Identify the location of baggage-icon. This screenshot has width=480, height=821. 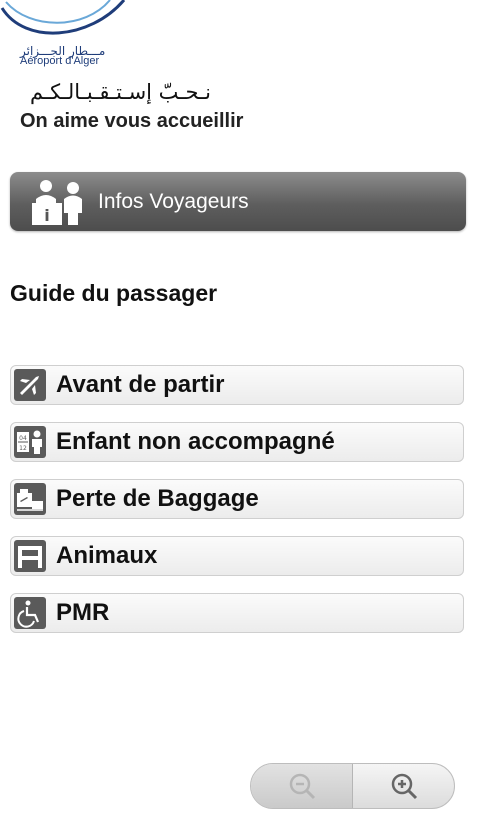
(30, 499).